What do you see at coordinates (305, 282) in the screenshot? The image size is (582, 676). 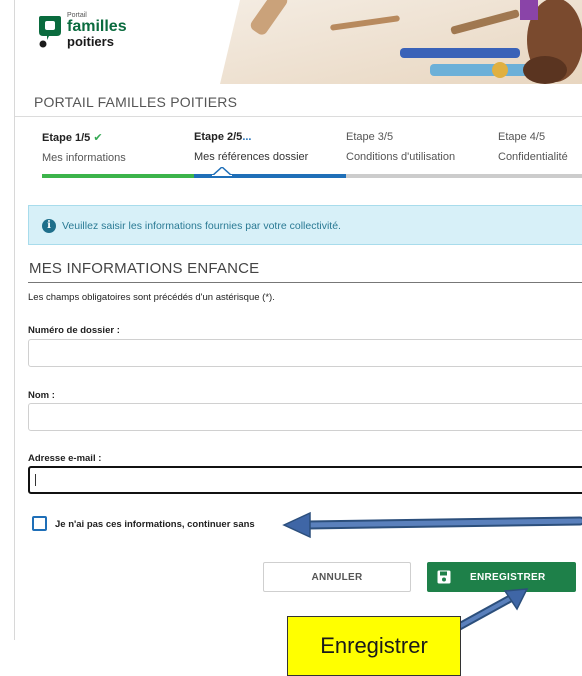 I see `section-divider` at bounding box center [305, 282].